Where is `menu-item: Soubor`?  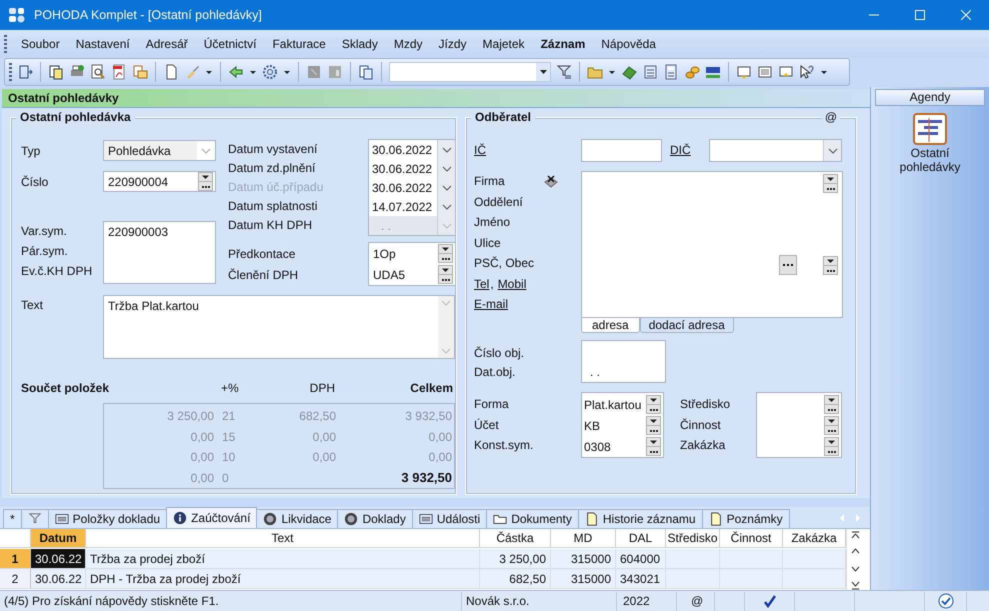
menu-item: Soubor is located at coordinates (40, 43).